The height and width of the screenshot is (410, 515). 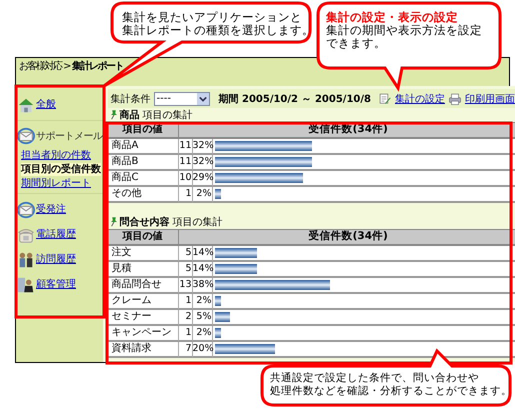 What do you see at coordinates (69, 136) in the screenshot?
I see `menu-group-label: サポートメール` at bounding box center [69, 136].